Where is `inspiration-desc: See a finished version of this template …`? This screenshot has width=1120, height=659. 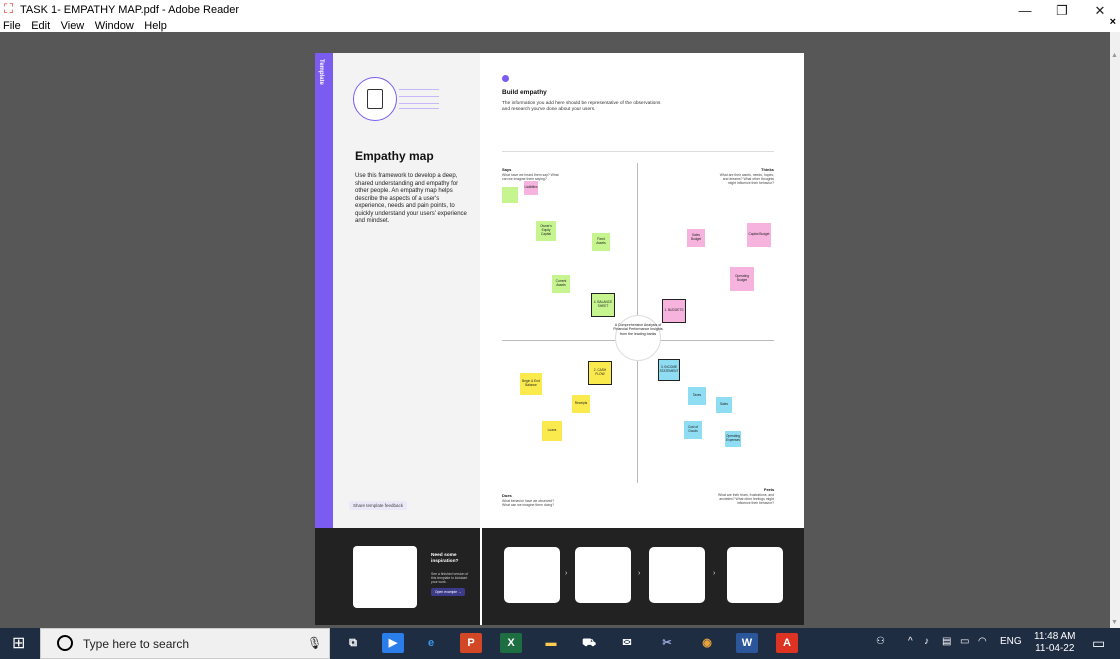
inspiration-desc: See a finished version of this template … is located at coordinates (450, 578).